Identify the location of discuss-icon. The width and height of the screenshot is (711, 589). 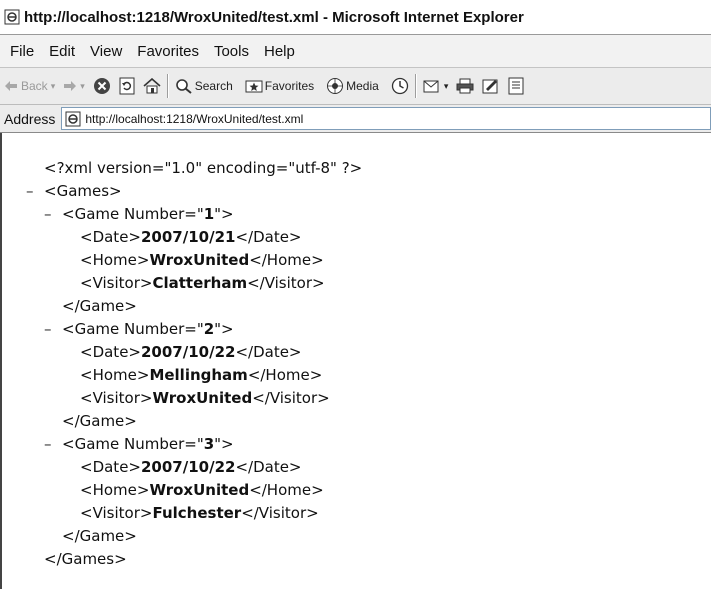
(516, 86).